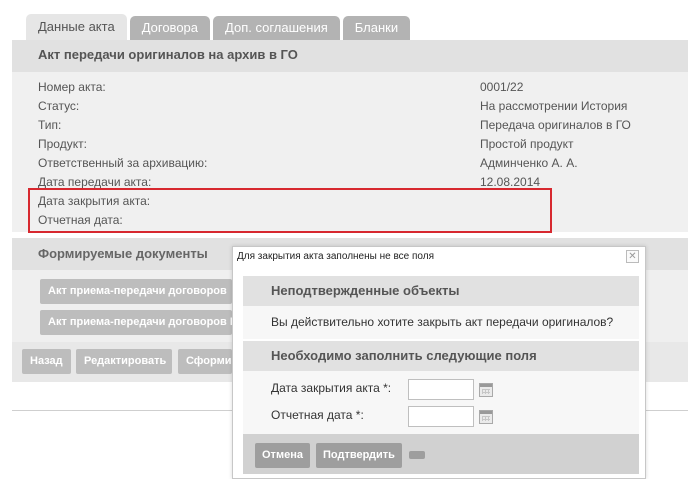  I want to click on missing-fields-highlight, so click(290, 210).